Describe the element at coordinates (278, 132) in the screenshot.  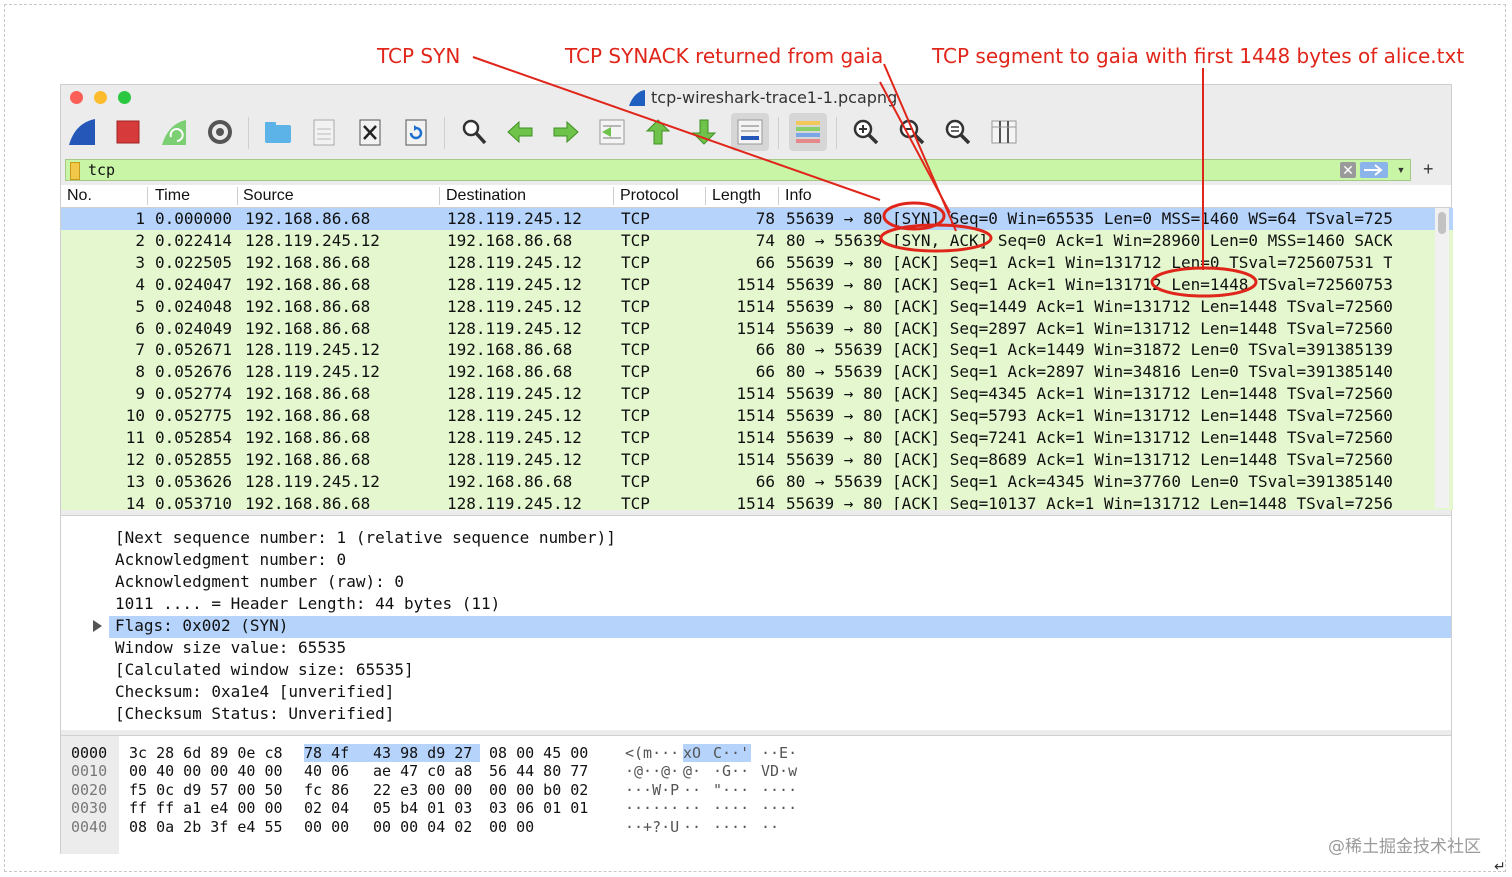
I see `open-file-icon` at that location.